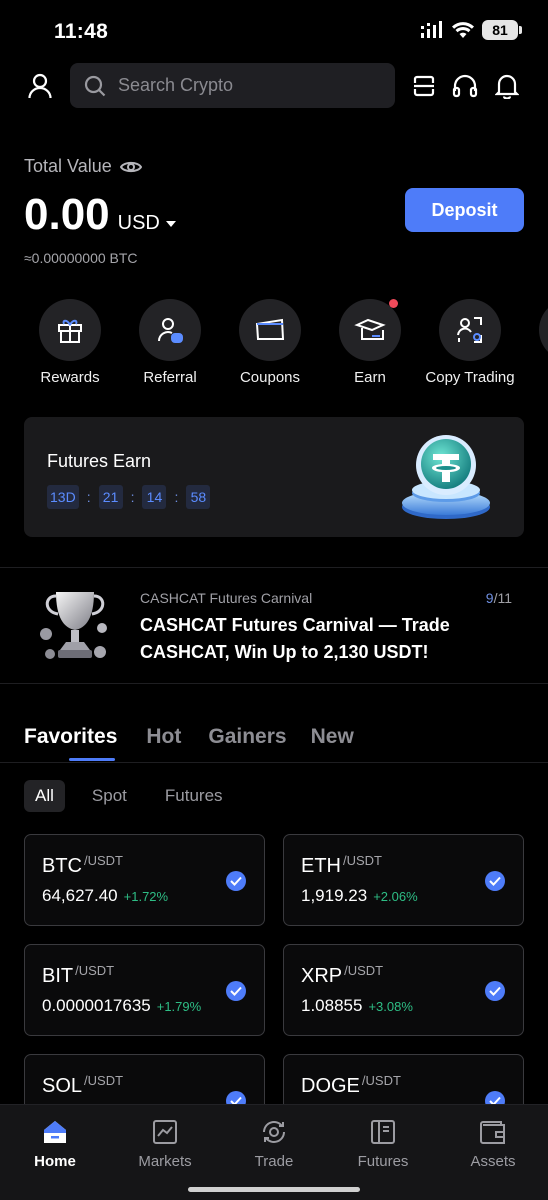 The image size is (548, 1200). I want to click on coin-price: 1,919.23, so click(334, 895).